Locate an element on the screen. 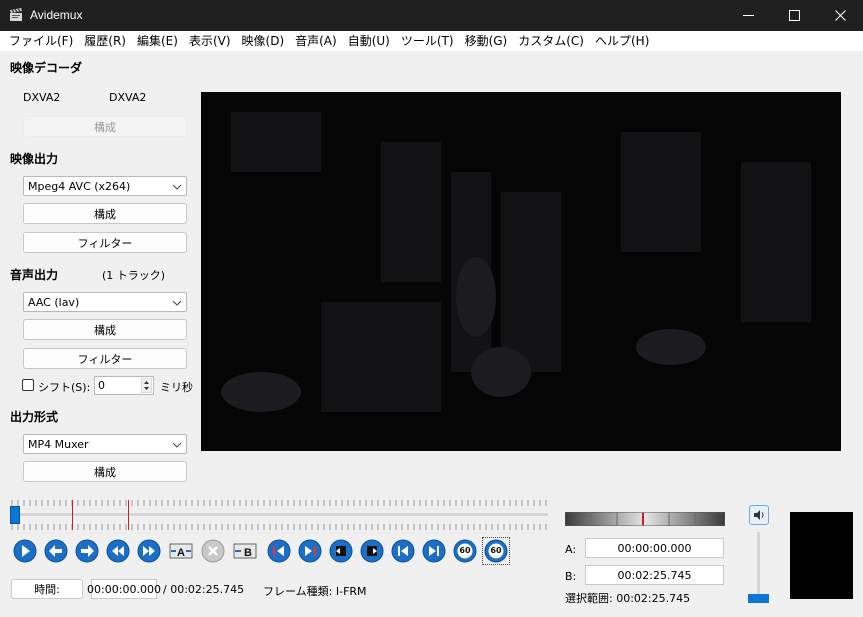 The height and width of the screenshot is (617, 863). forward-60-label: 60 is located at coordinates (496, 550).